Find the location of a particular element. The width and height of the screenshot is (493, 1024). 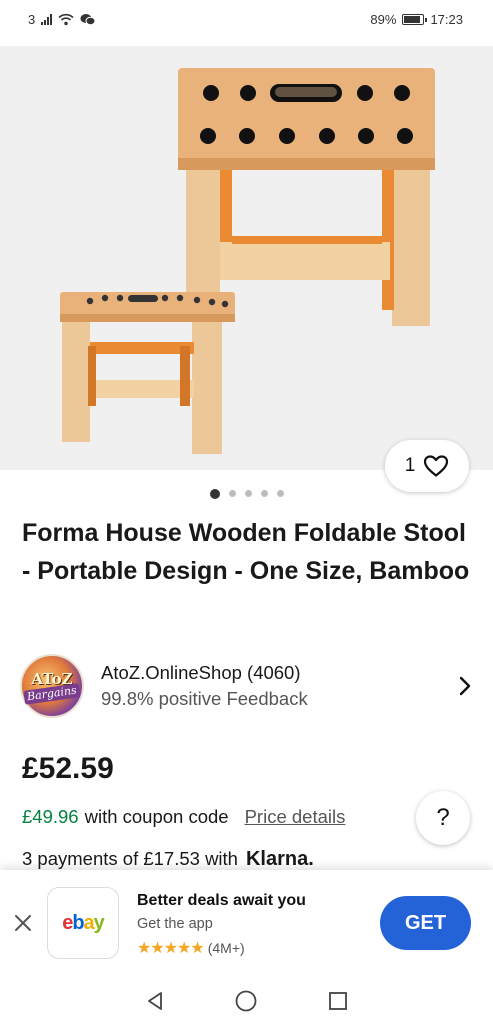

seller-feedback: 99.8% positive Feedback is located at coordinates (204, 698).